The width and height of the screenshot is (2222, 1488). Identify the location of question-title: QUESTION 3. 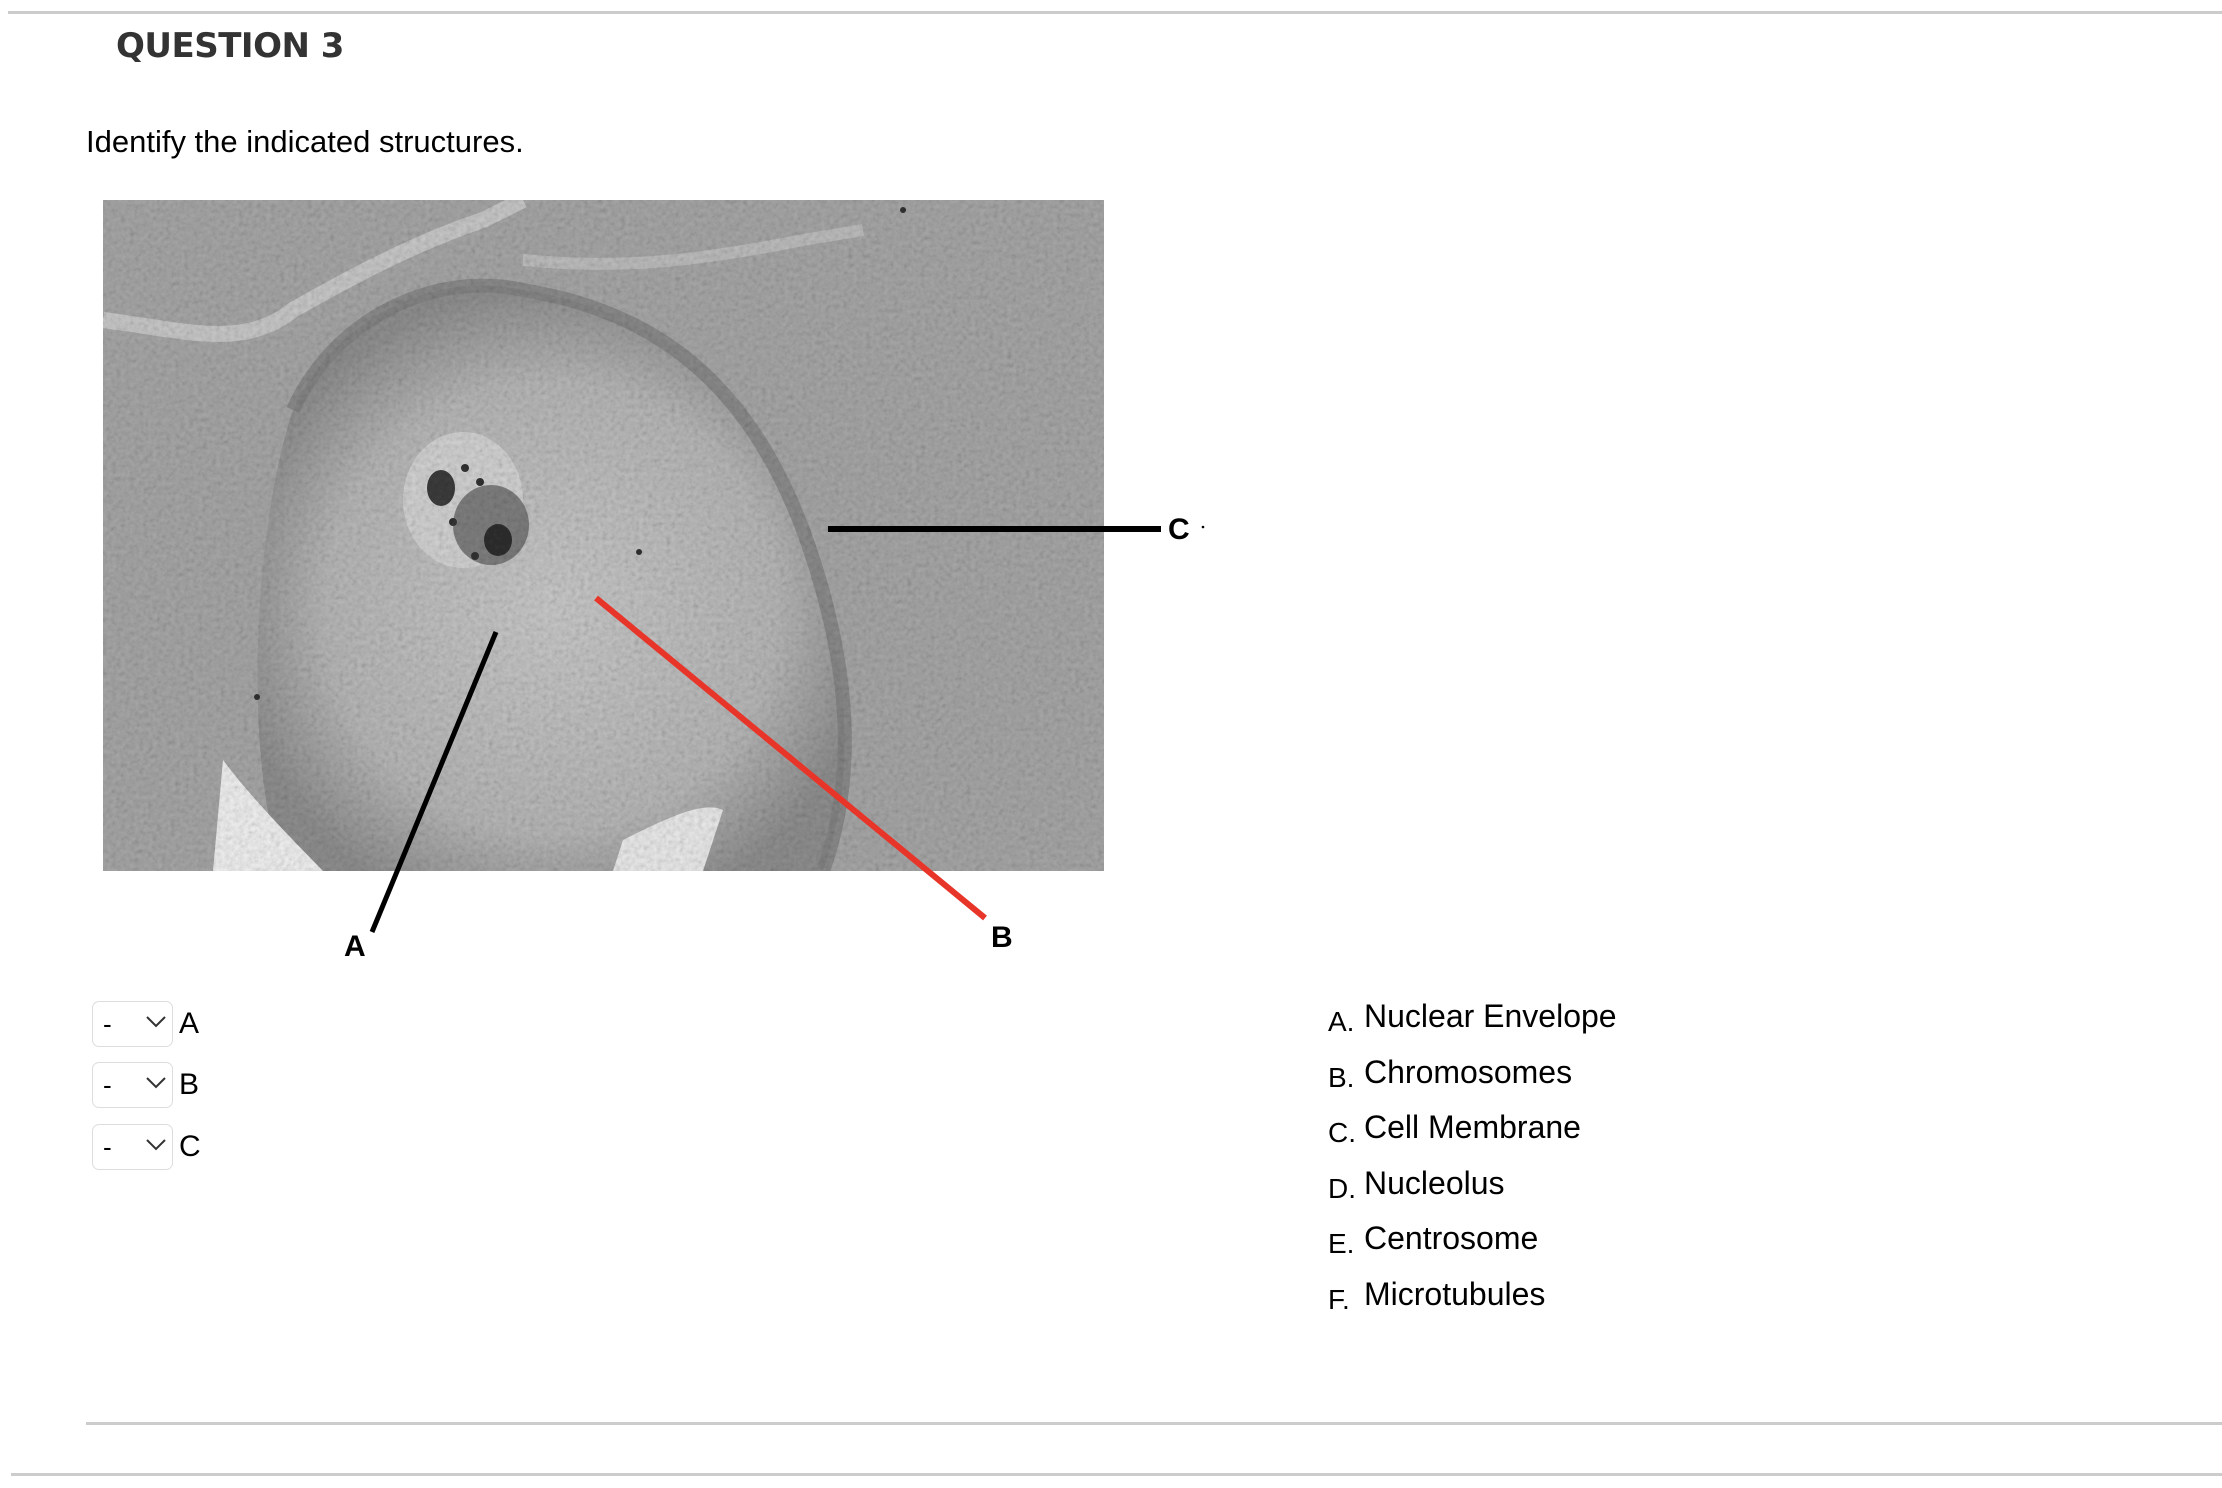
(230, 46).